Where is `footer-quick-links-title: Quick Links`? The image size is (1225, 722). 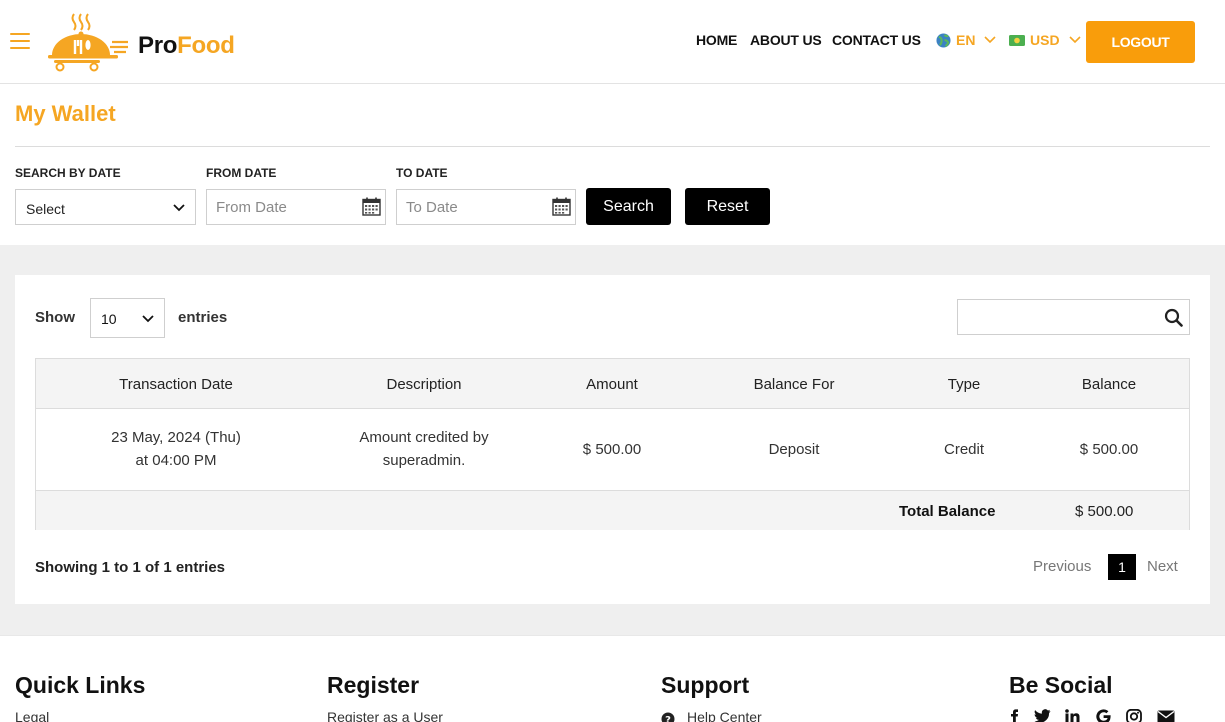 footer-quick-links-title: Quick Links is located at coordinates (80, 685).